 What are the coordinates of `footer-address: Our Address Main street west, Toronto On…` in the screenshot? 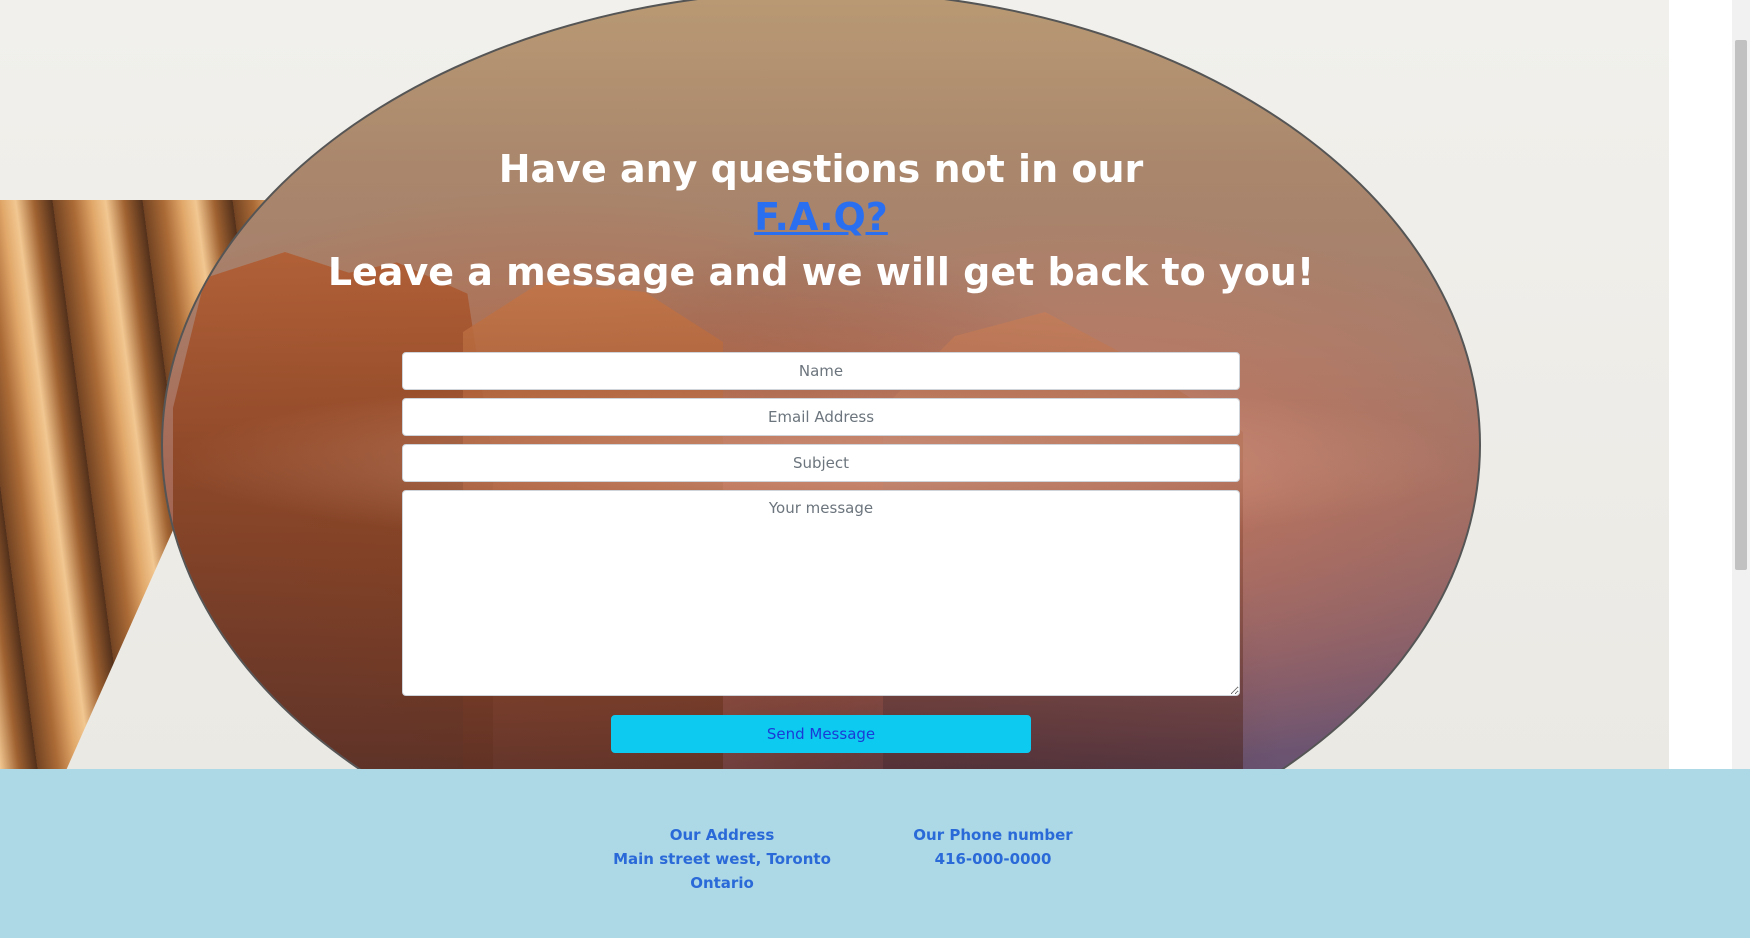 It's located at (722, 859).